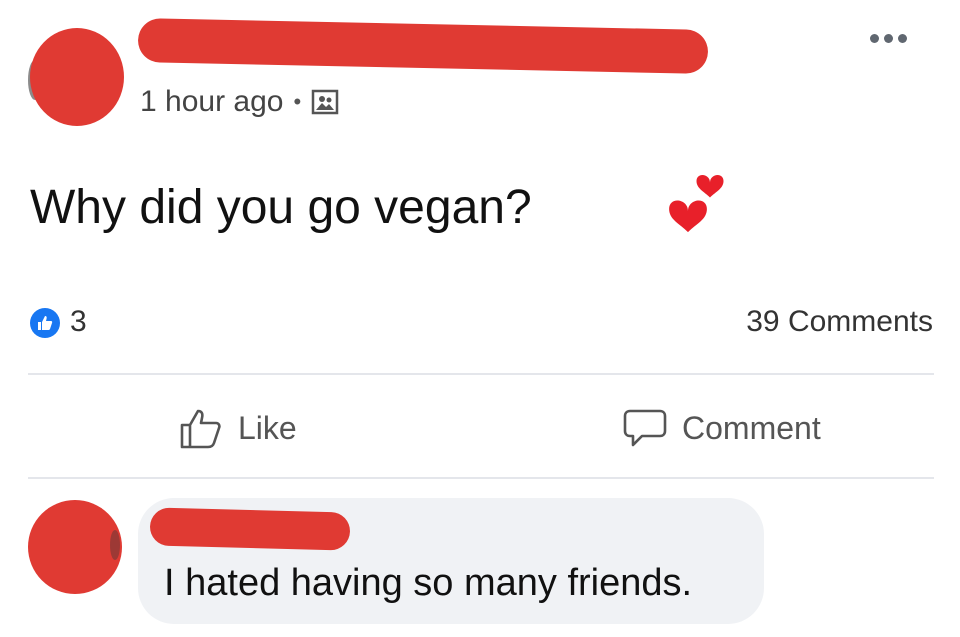 Image resolution: width=960 pixels, height=637 pixels. What do you see at coordinates (888, 38) in the screenshot?
I see `more-options-icon` at bounding box center [888, 38].